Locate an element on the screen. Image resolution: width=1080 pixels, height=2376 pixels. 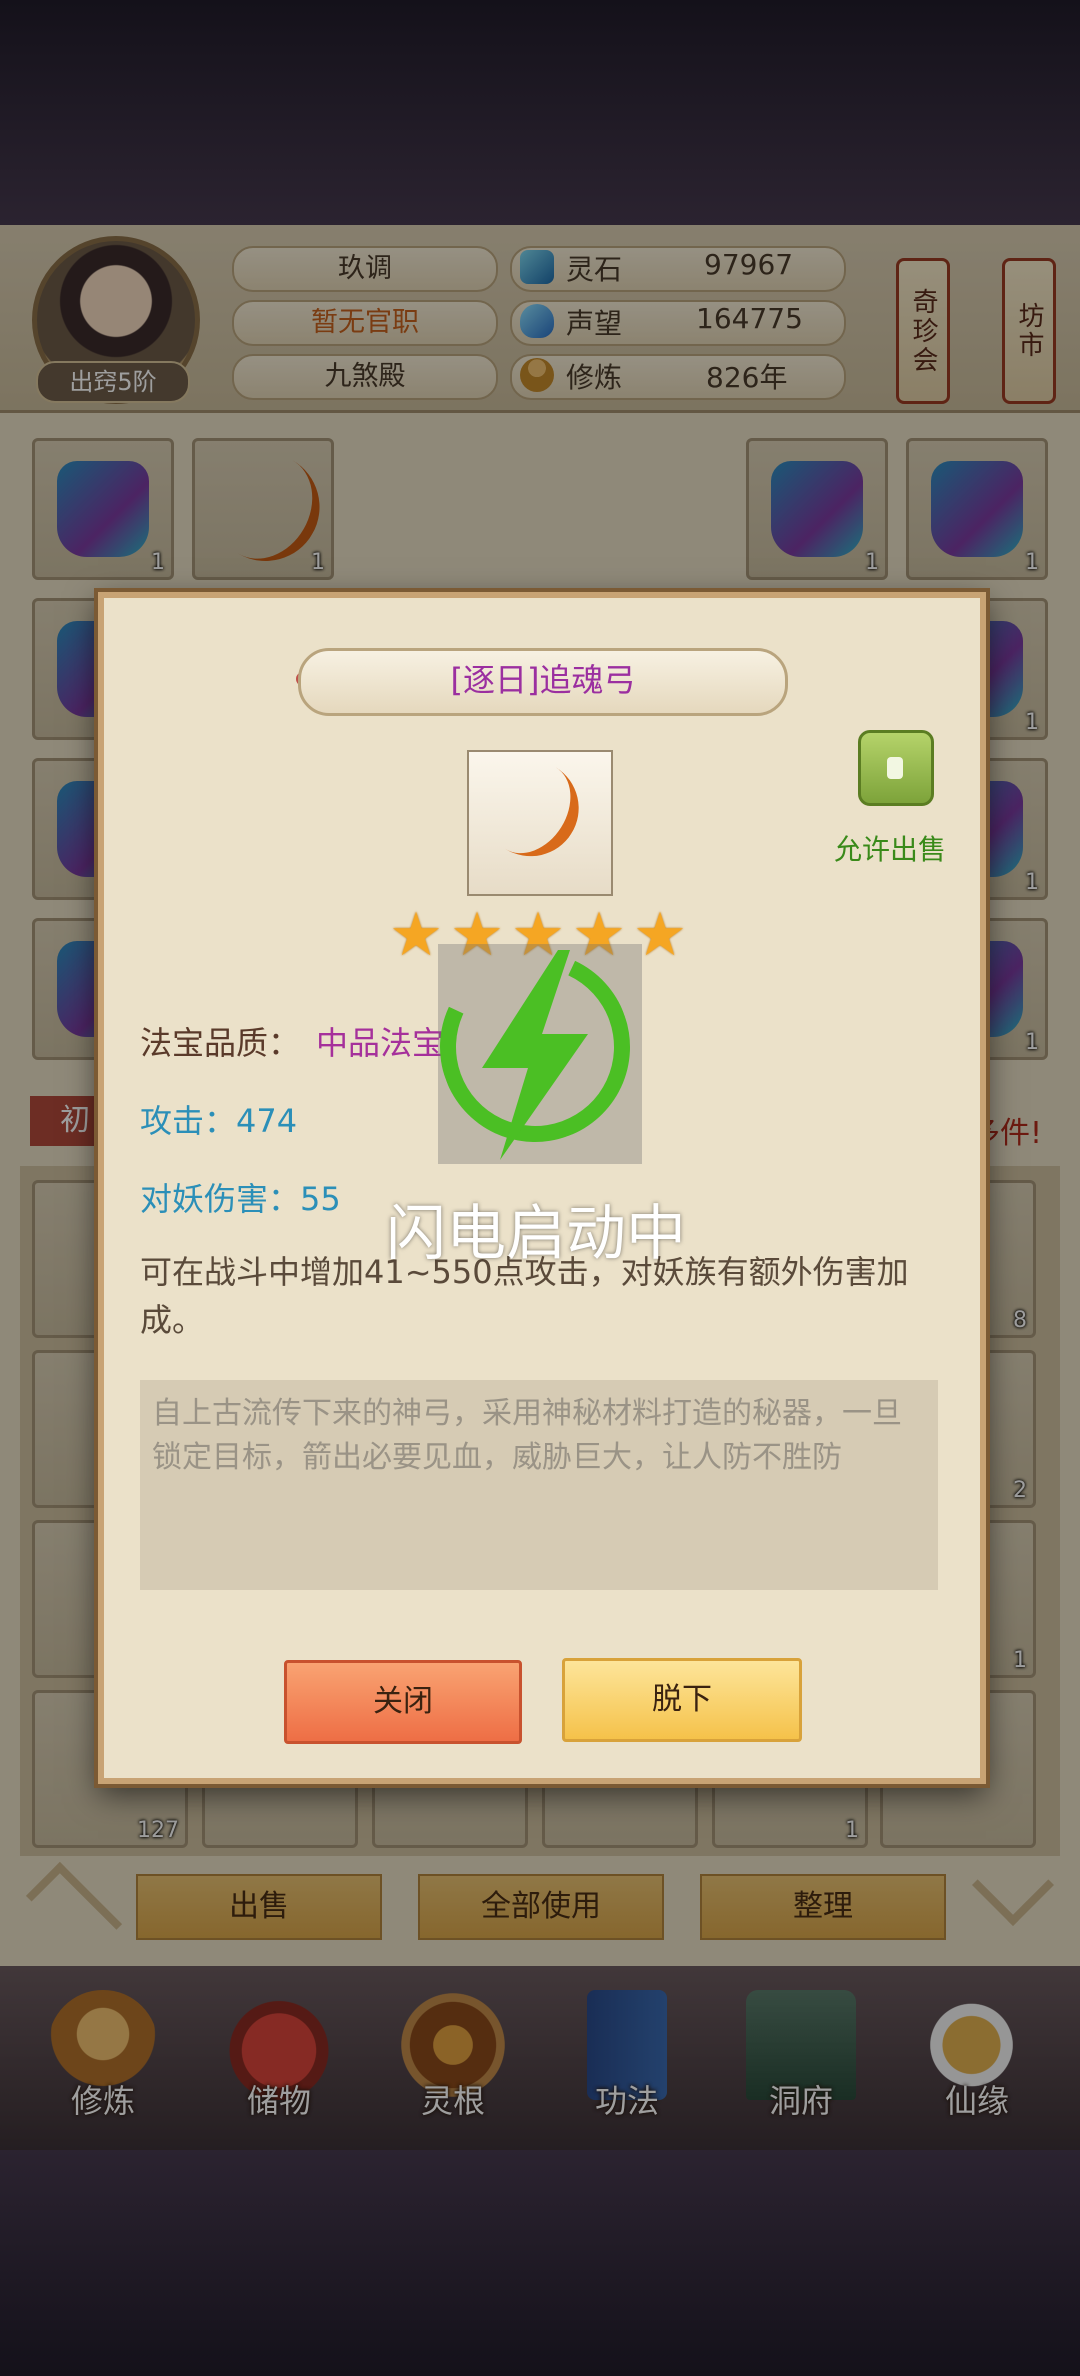
bow-icon is located at coordinates (540, 814).